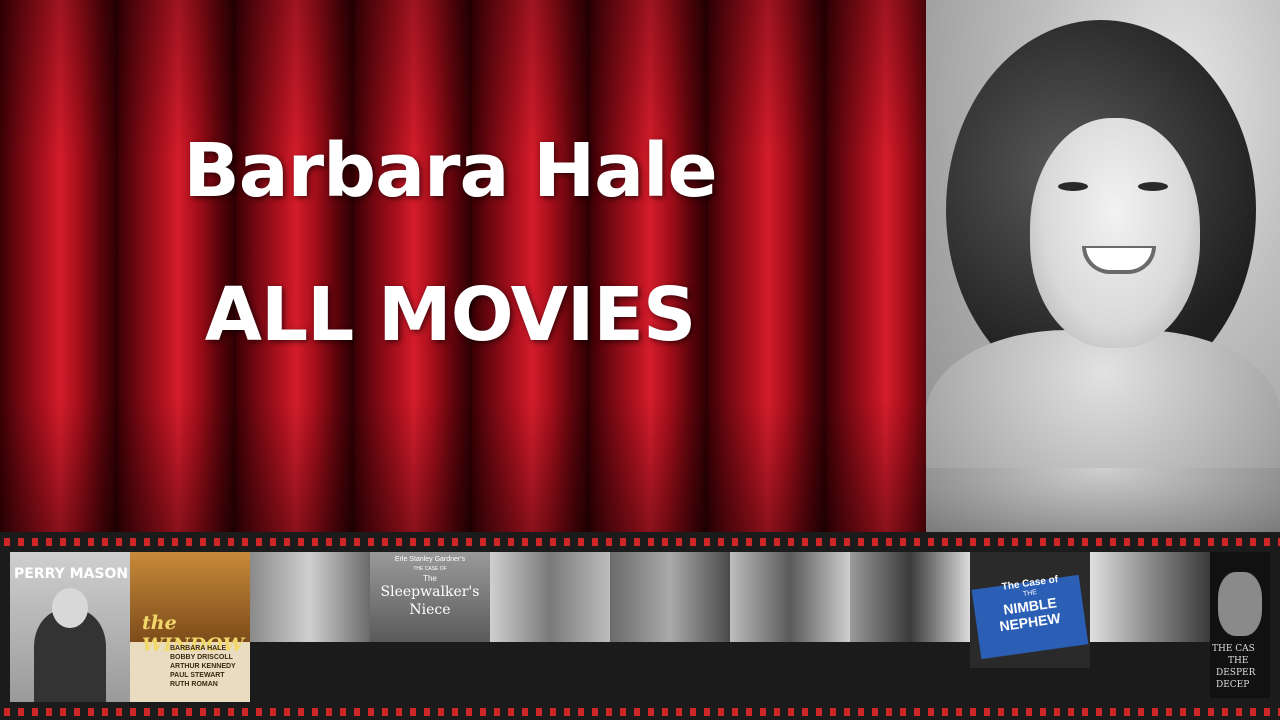  I want to click on portrait-fur, so click(1103, 500).